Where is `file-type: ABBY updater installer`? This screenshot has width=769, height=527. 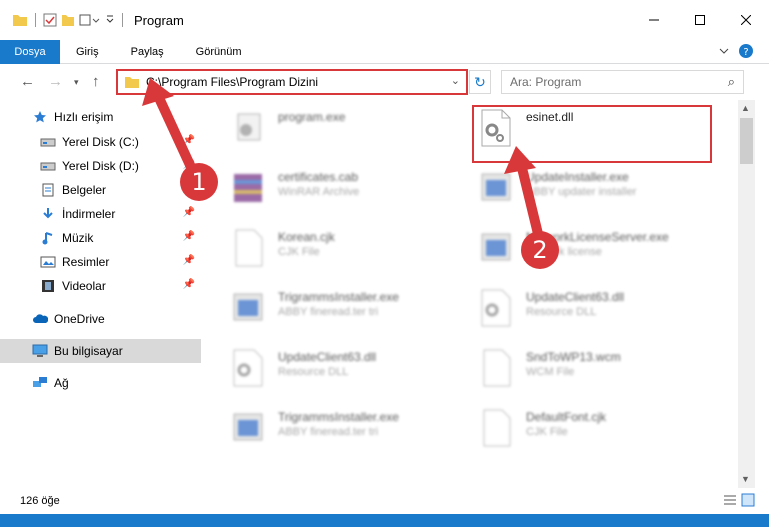 file-type: ABBY updater installer is located at coordinates (581, 192).